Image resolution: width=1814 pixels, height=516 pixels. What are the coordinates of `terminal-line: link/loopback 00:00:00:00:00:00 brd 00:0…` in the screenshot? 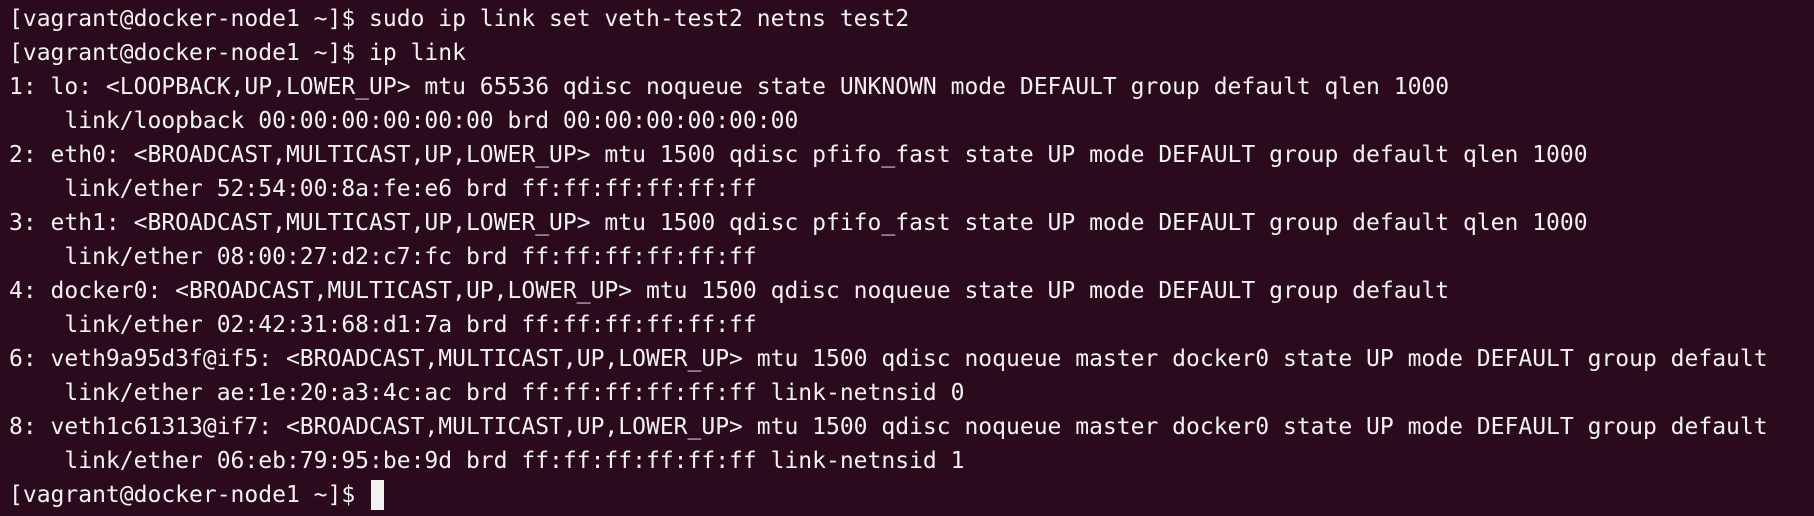 It's located at (404, 121).